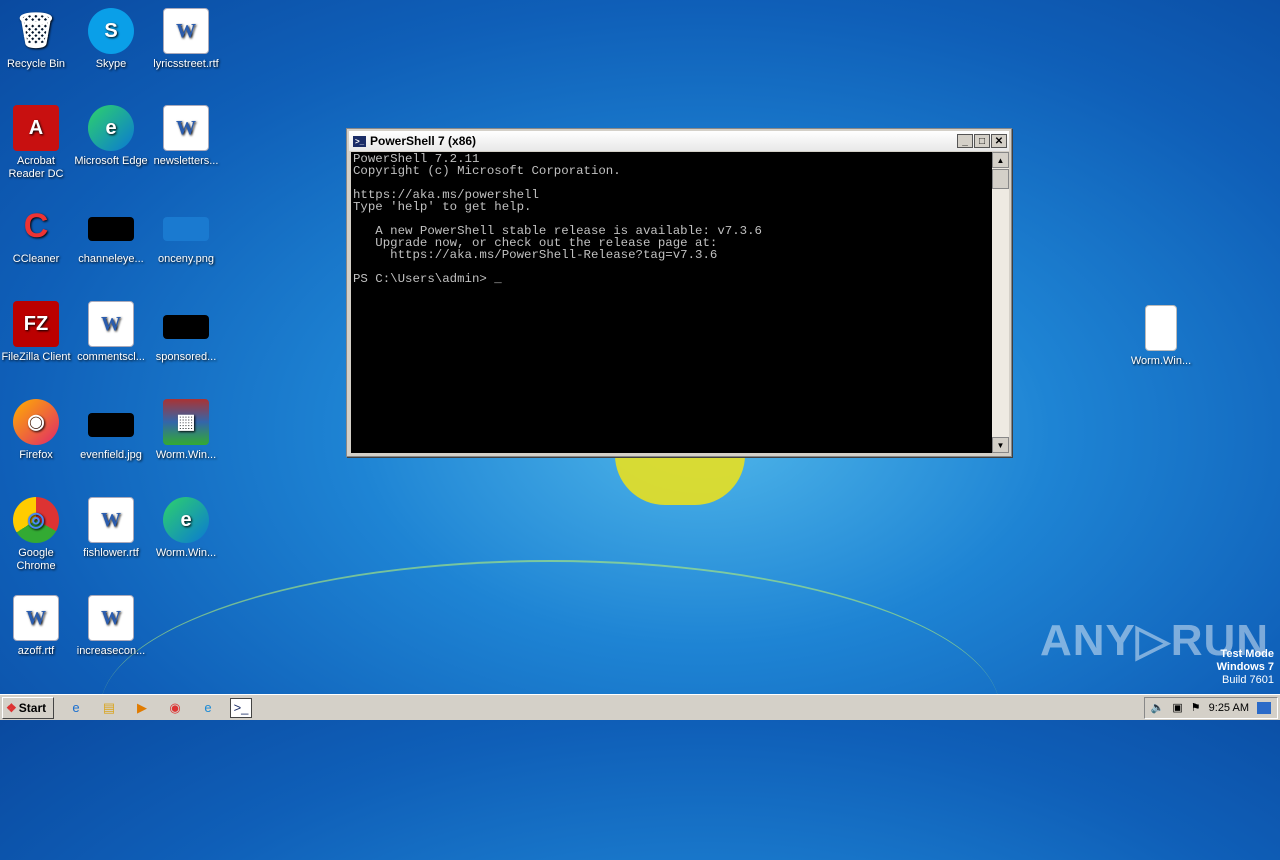 The width and height of the screenshot is (1280, 860). Describe the element at coordinates (423, 141) in the screenshot. I see `window-title: PowerShell 7 (x86)` at that location.